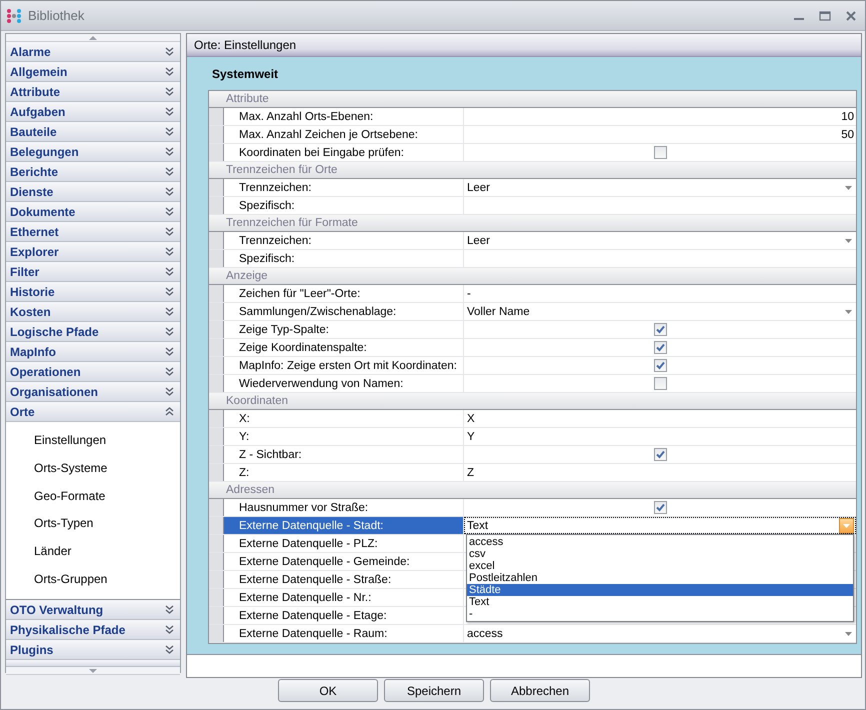 Image resolution: width=866 pixels, height=710 pixels. What do you see at coordinates (471, 418) in the screenshot?
I see `property-value: X` at bounding box center [471, 418].